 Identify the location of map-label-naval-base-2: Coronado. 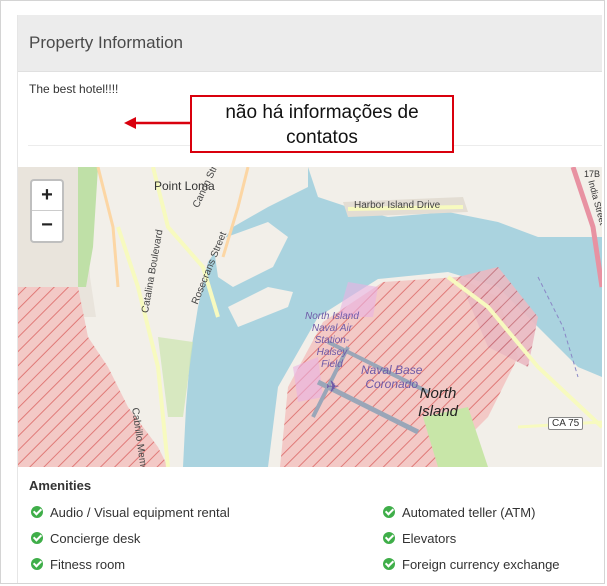
(392, 384).